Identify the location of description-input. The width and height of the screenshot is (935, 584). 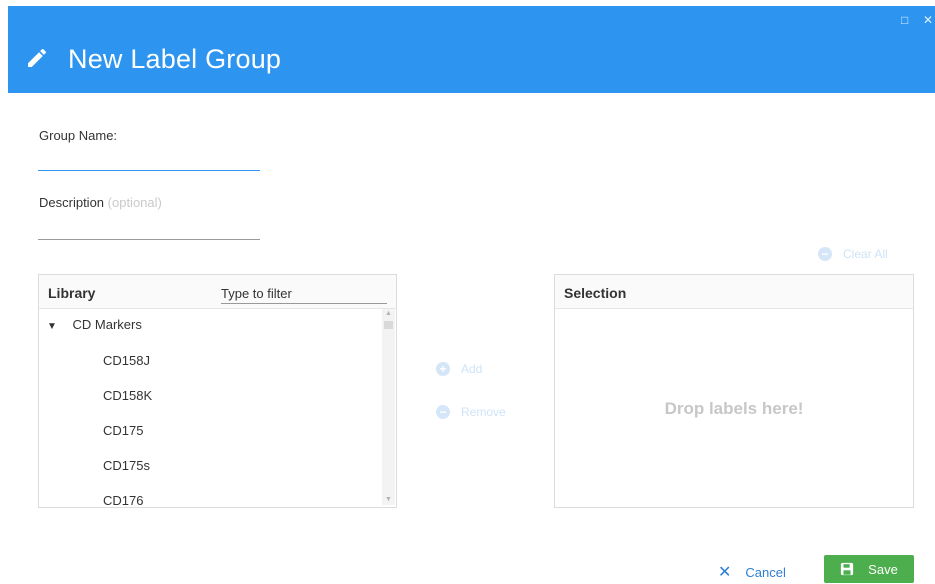
(149, 228).